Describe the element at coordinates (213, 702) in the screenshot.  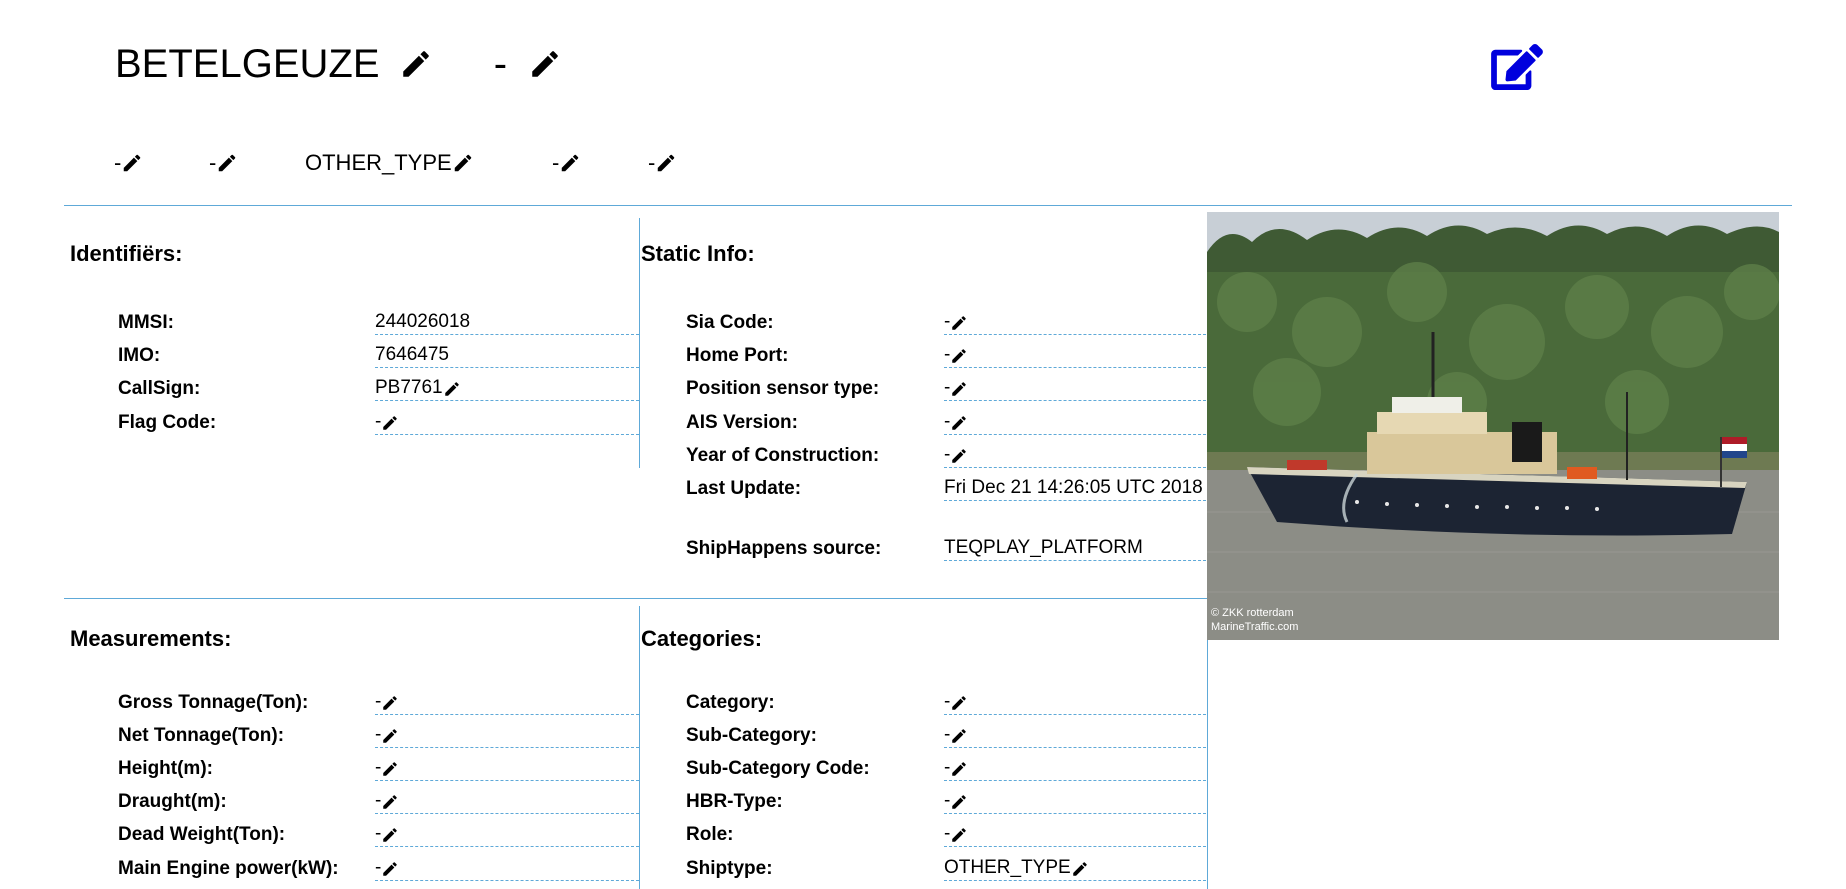
I see `field-label: Gross Tonnage(Ton):` at that location.